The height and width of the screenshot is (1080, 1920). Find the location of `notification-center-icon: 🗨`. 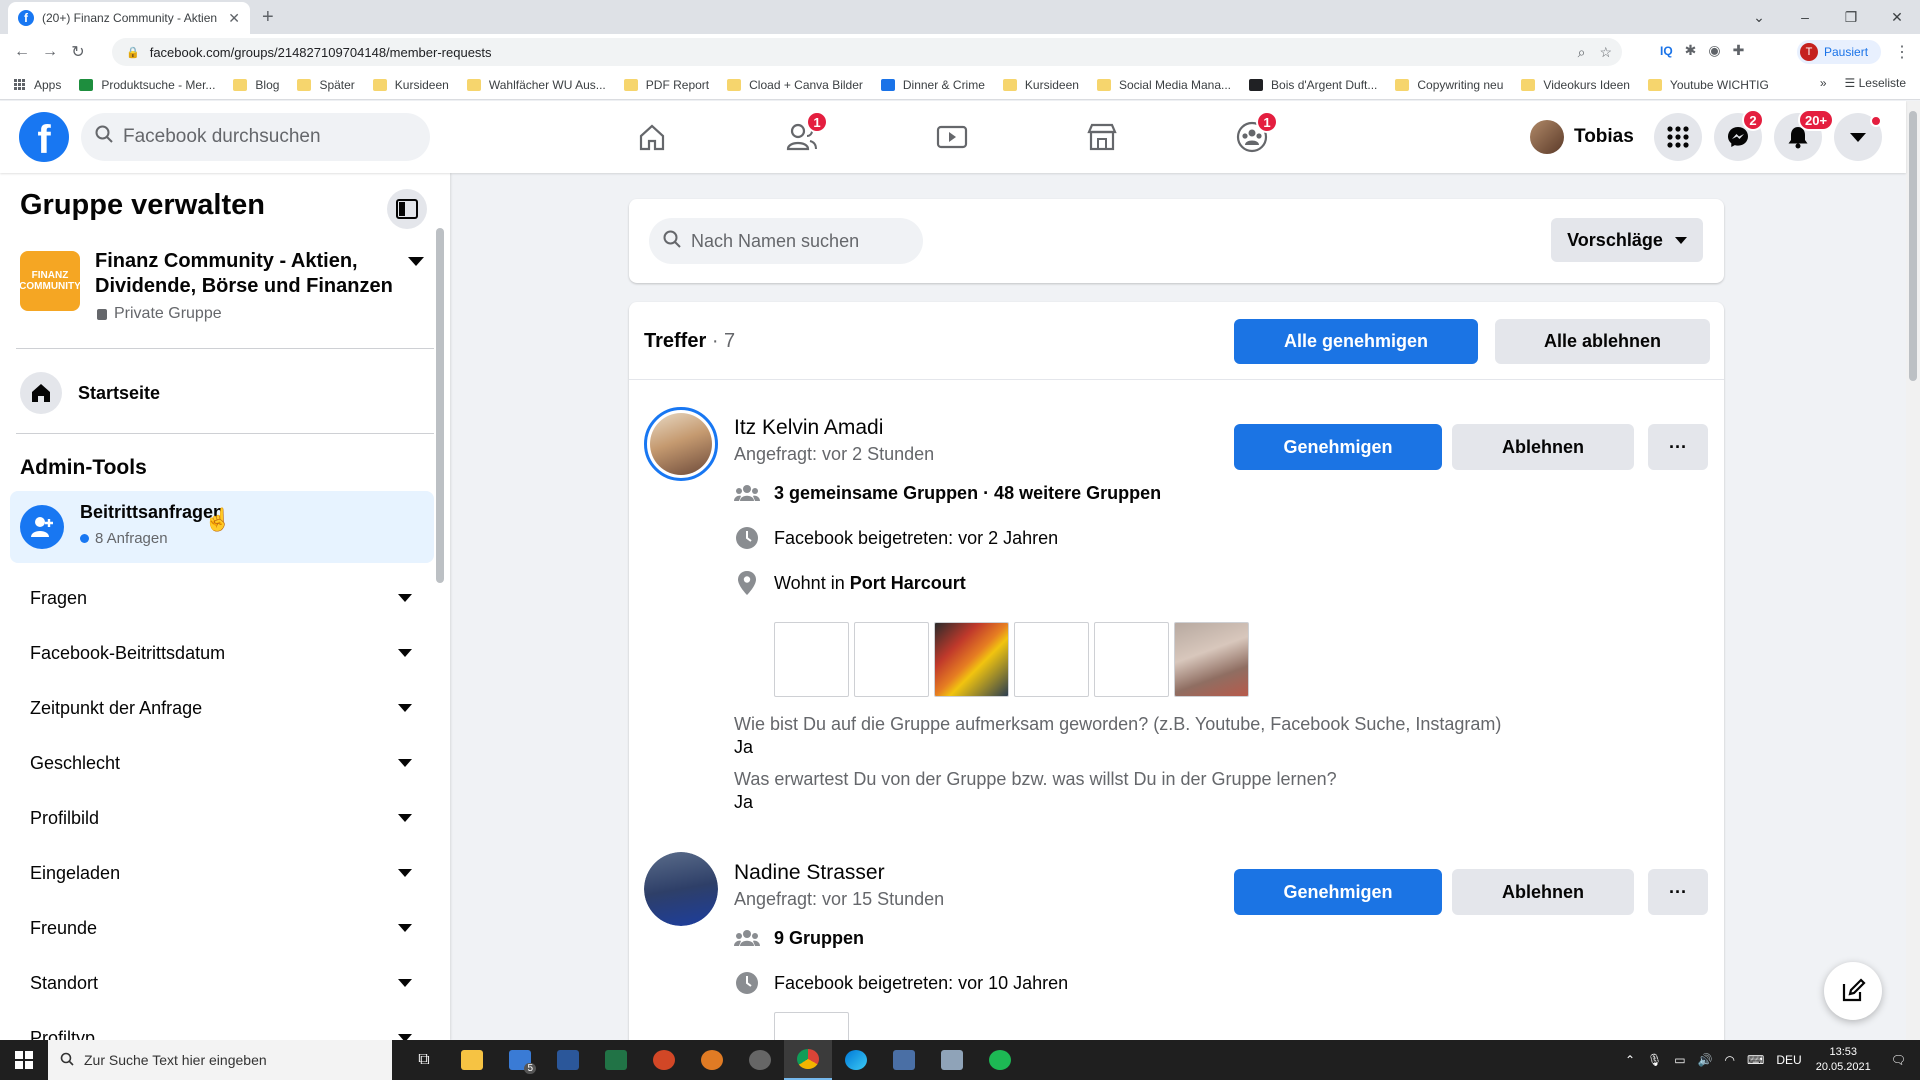

notification-center-icon: 🗨 is located at coordinates (1898, 1060).